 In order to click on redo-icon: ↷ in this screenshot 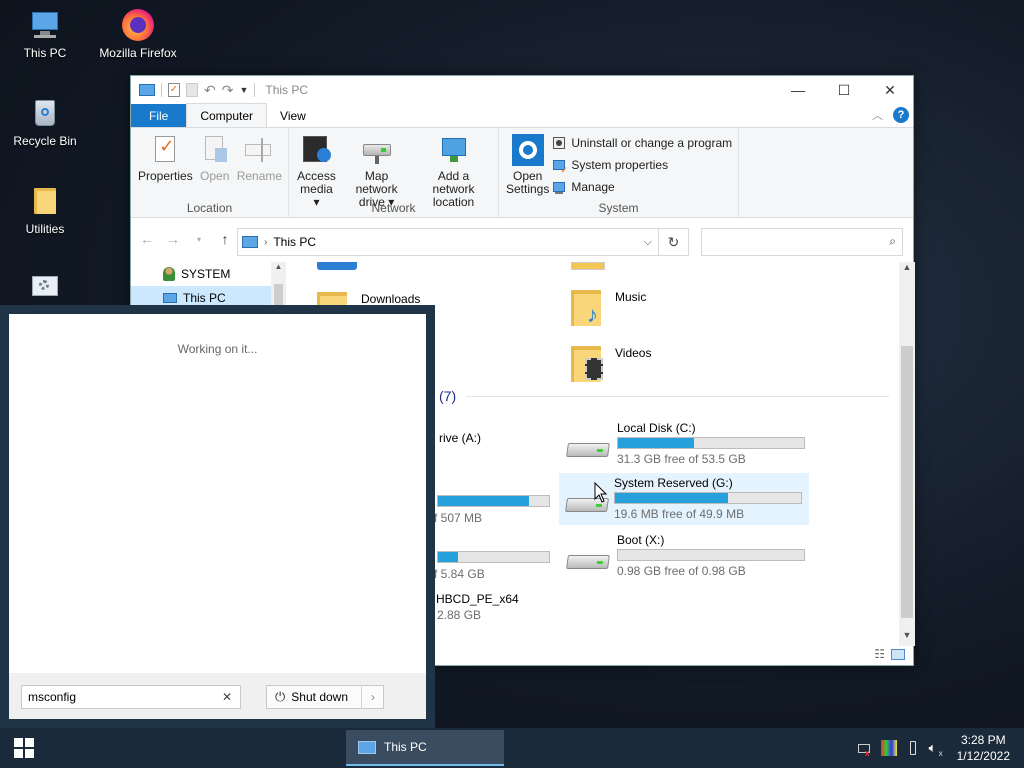, I will do `click(228, 90)`.